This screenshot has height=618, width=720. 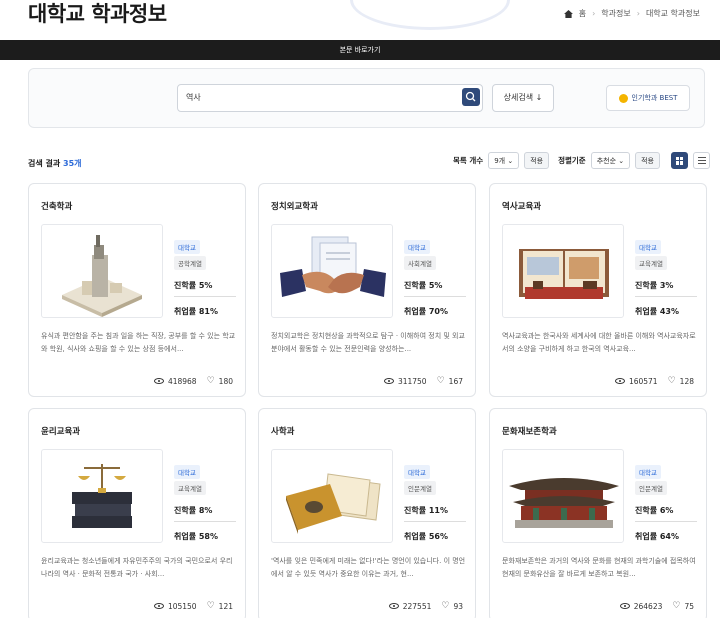 What do you see at coordinates (568, 13) in the screenshot?
I see `home-icon` at bounding box center [568, 13].